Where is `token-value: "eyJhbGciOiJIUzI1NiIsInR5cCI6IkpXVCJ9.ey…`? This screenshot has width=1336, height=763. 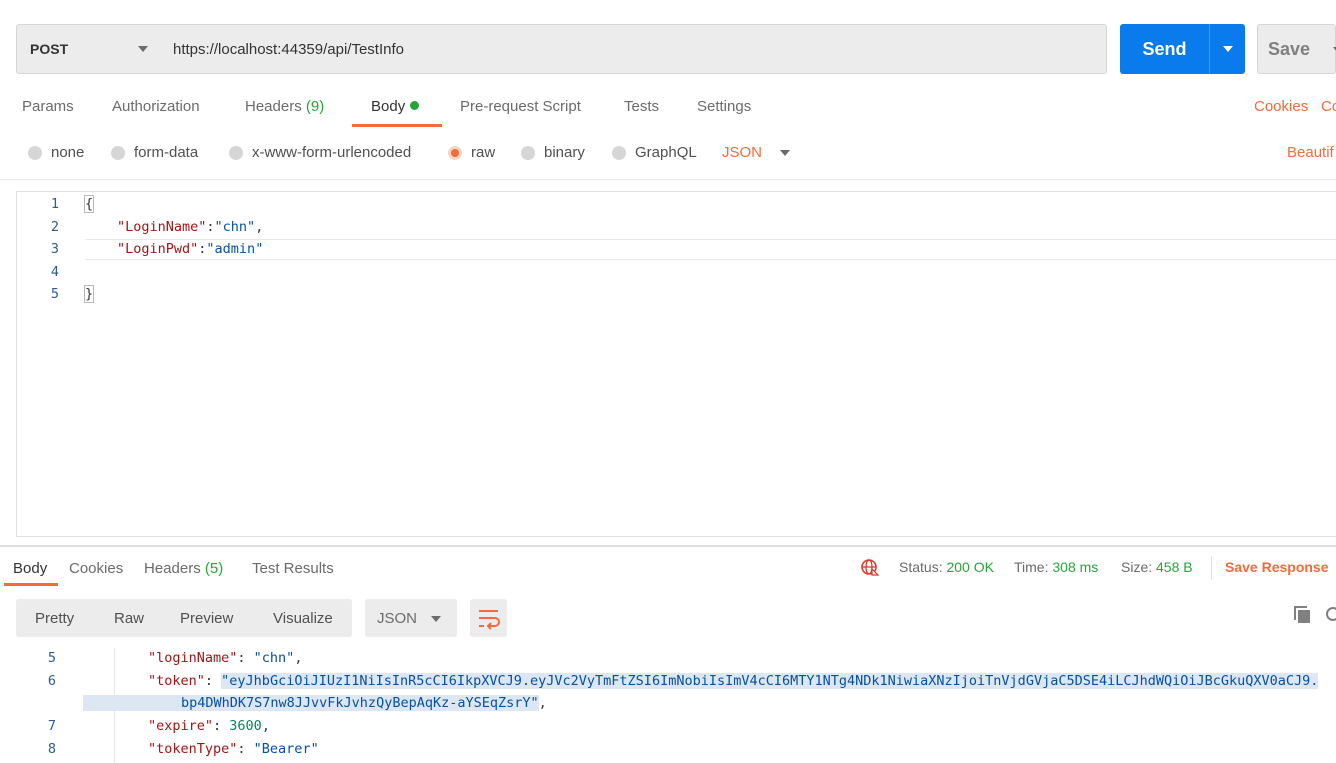
token-value: "eyJhbGciOiJIUzI1NiIsInR5cCI6IkpXVCJ9.ey… is located at coordinates (770, 681).